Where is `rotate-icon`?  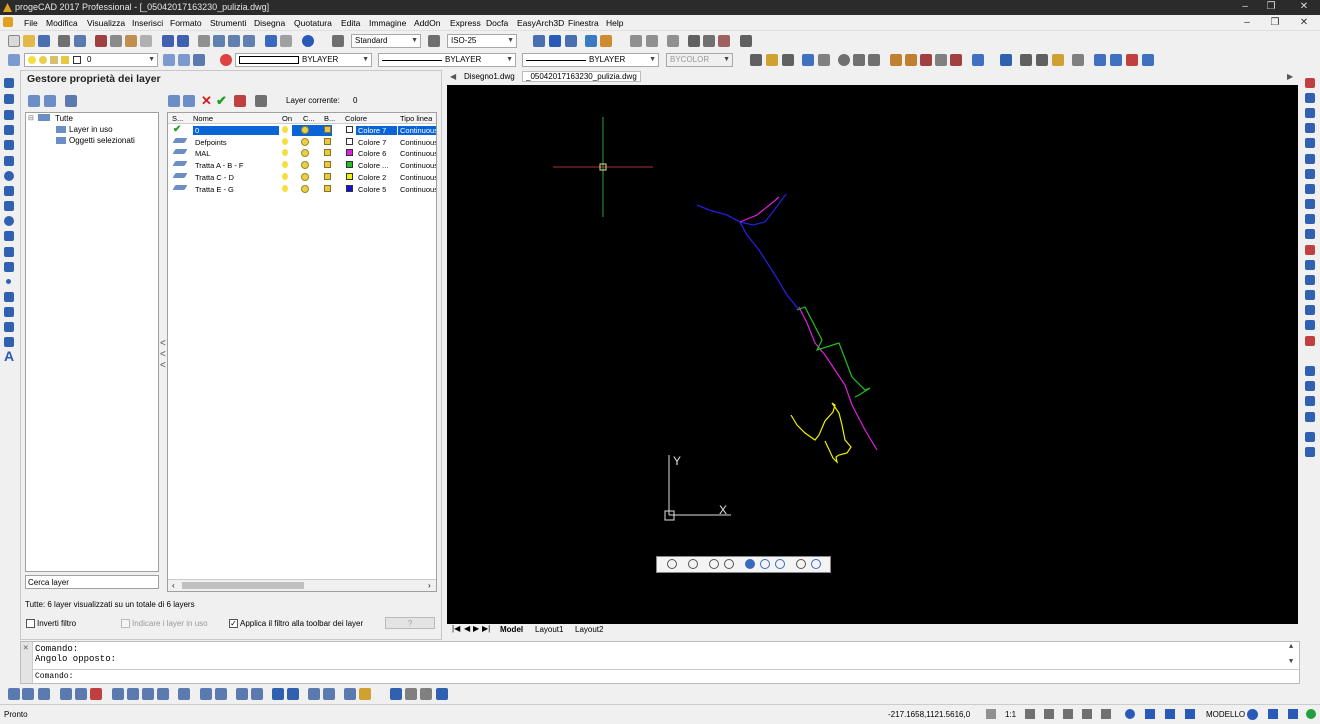 rotate-icon is located at coordinates (1310, 174).